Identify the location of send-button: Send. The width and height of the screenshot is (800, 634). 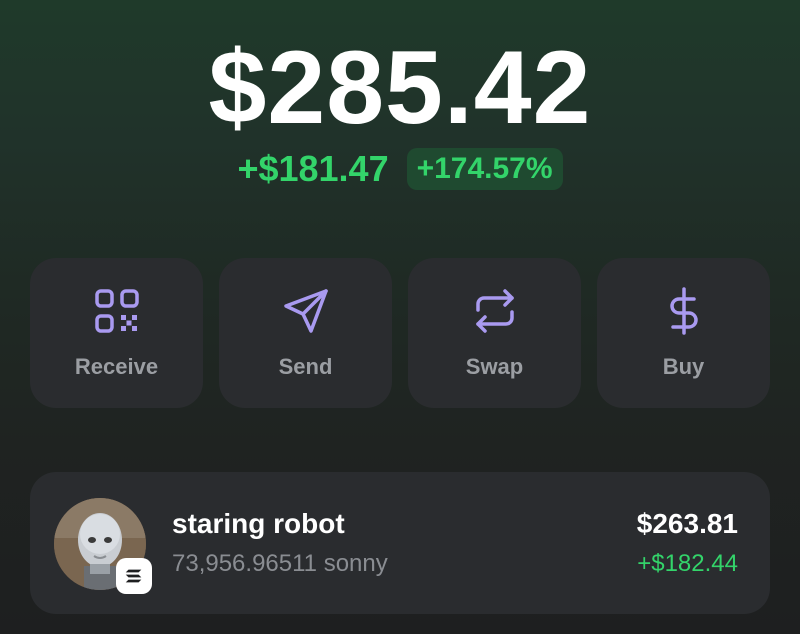
(305, 333).